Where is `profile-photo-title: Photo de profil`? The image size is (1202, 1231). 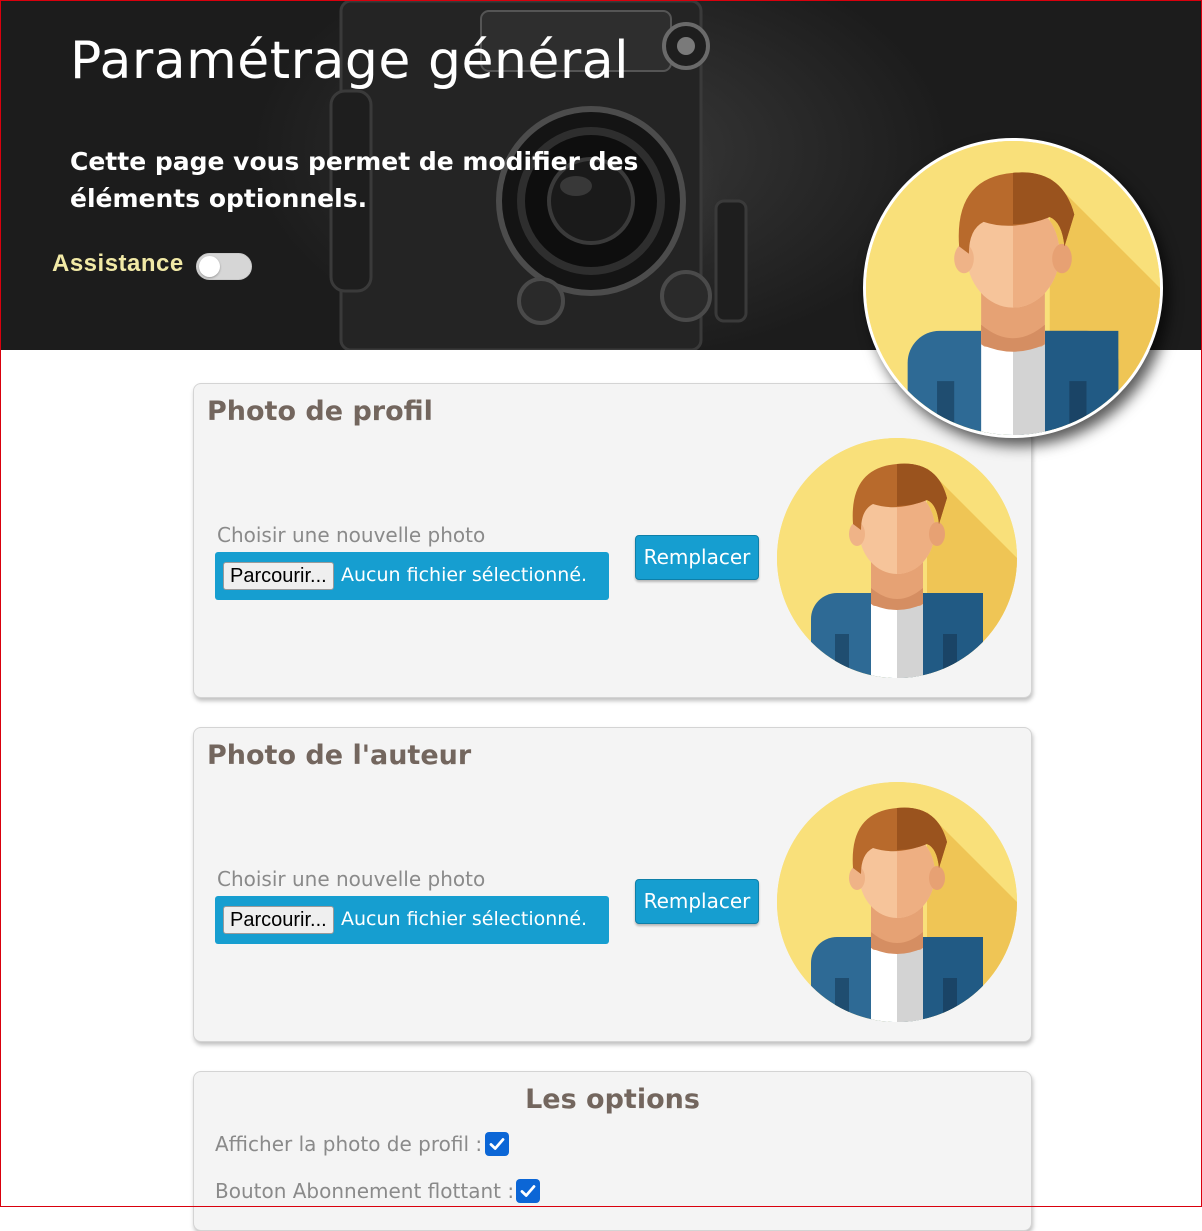
profile-photo-title: Photo de profil is located at coordinates (320, 411).